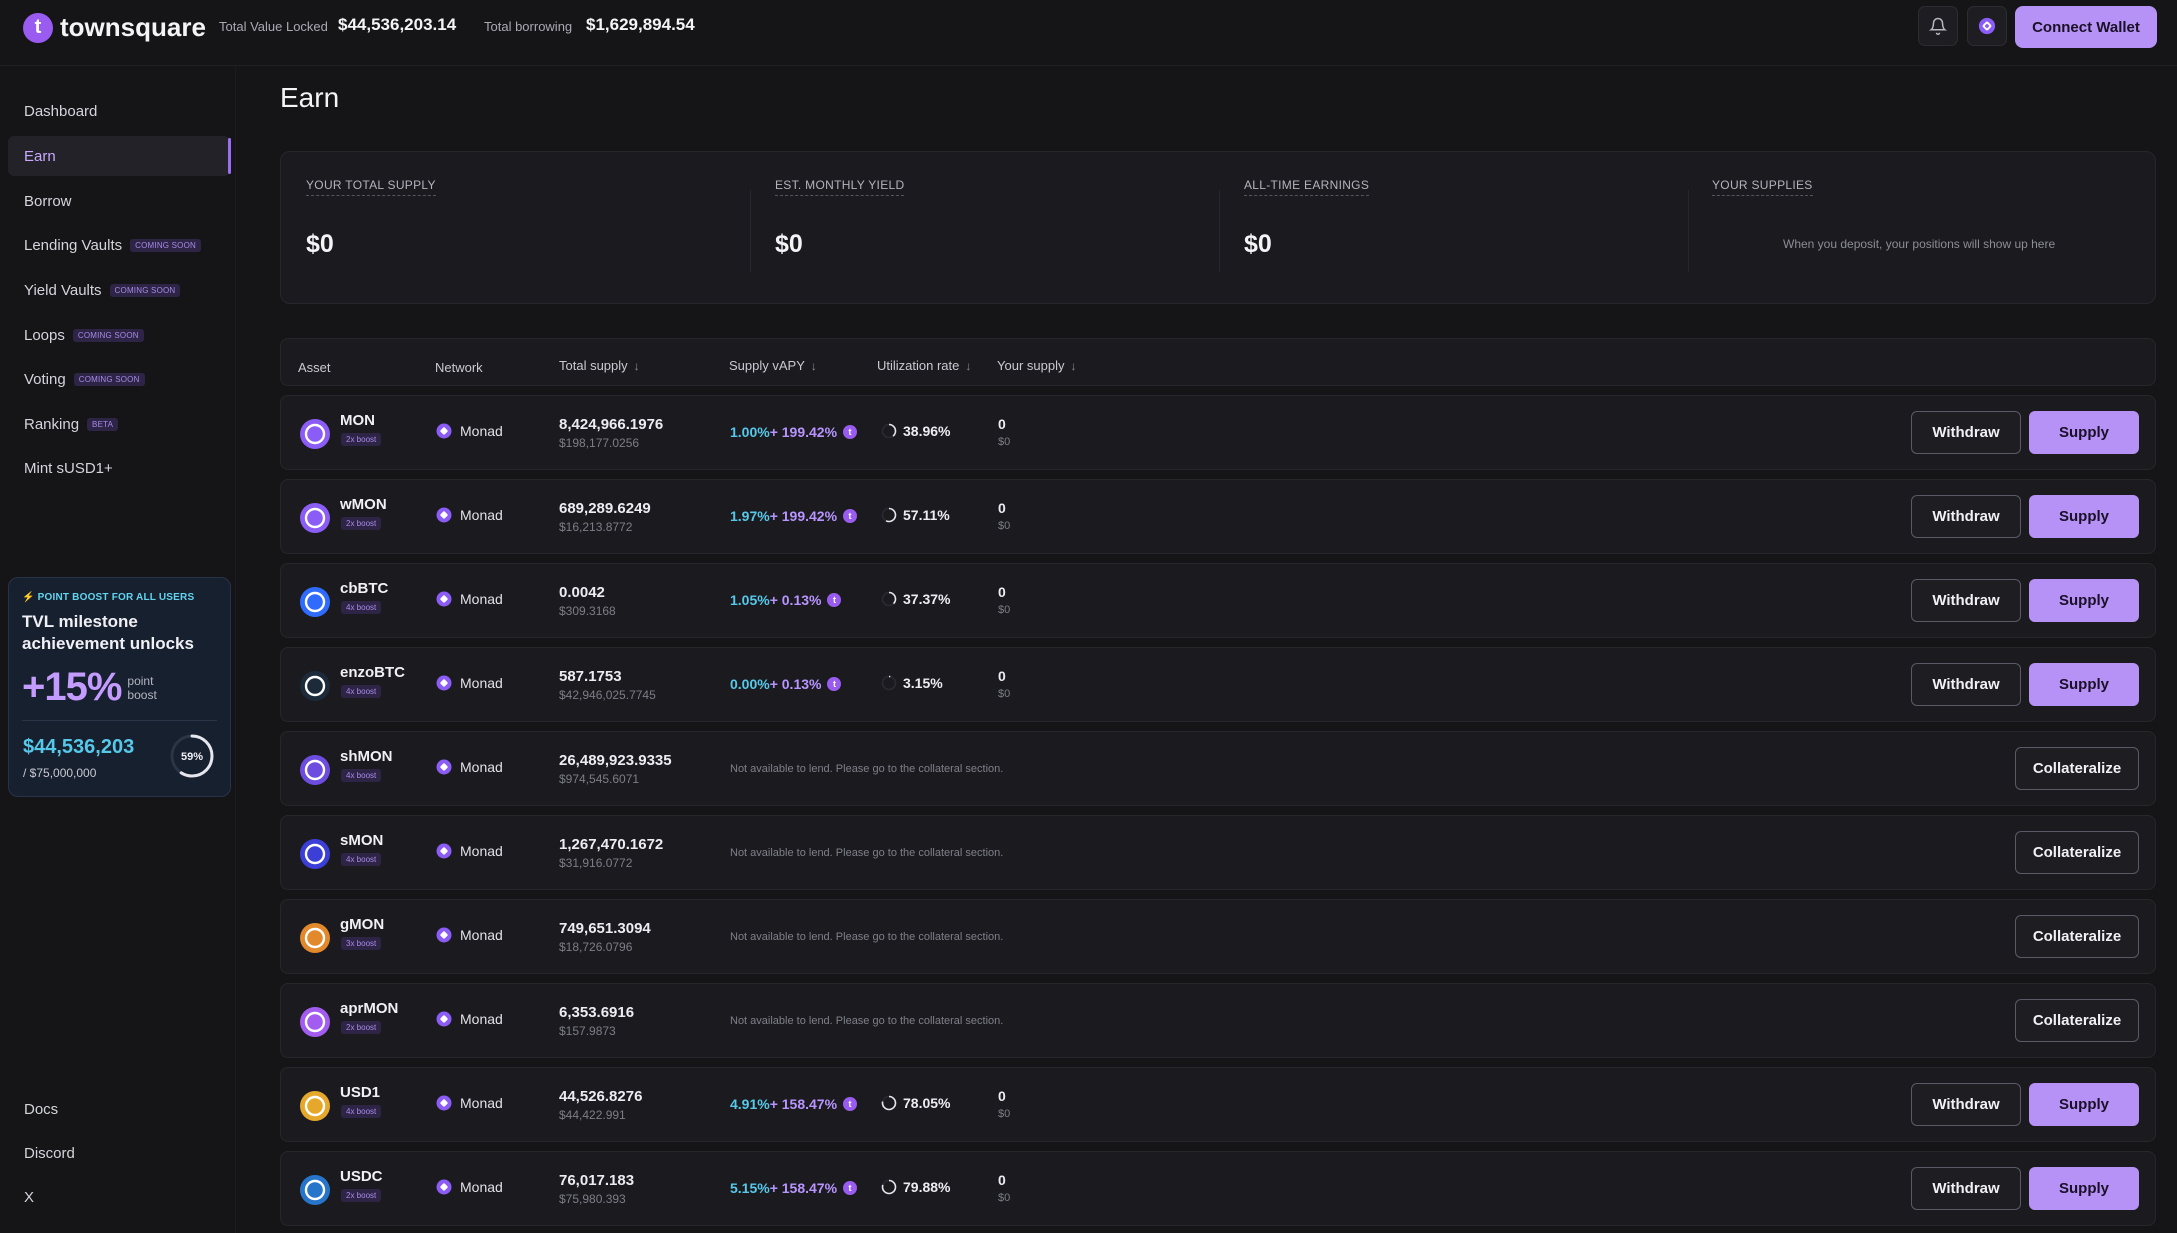 This screenshot has width=2177, height=1233. I want to click on discord-link: Discord, so click(49, 1153).